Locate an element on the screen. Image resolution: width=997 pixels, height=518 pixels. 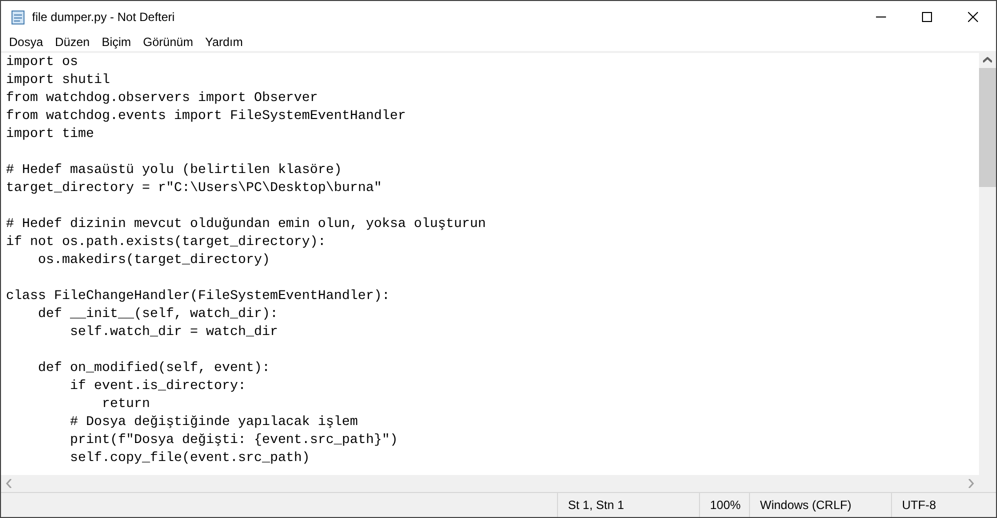
code-line: from watchdog.observers import Observer is located at coordinates (162, 98).